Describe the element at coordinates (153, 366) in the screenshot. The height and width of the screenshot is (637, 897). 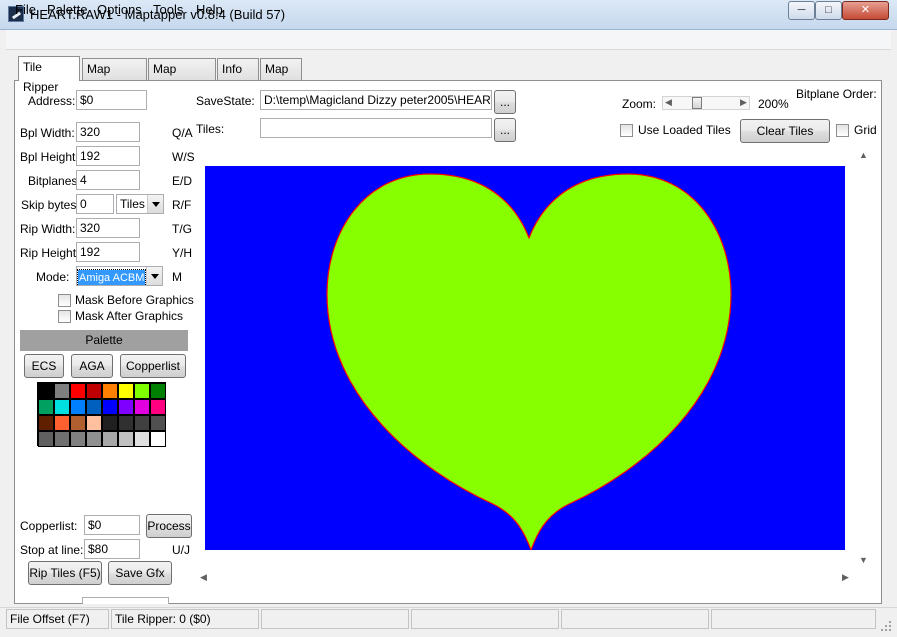
I see `copperlist-button: Copperlist` at that location.